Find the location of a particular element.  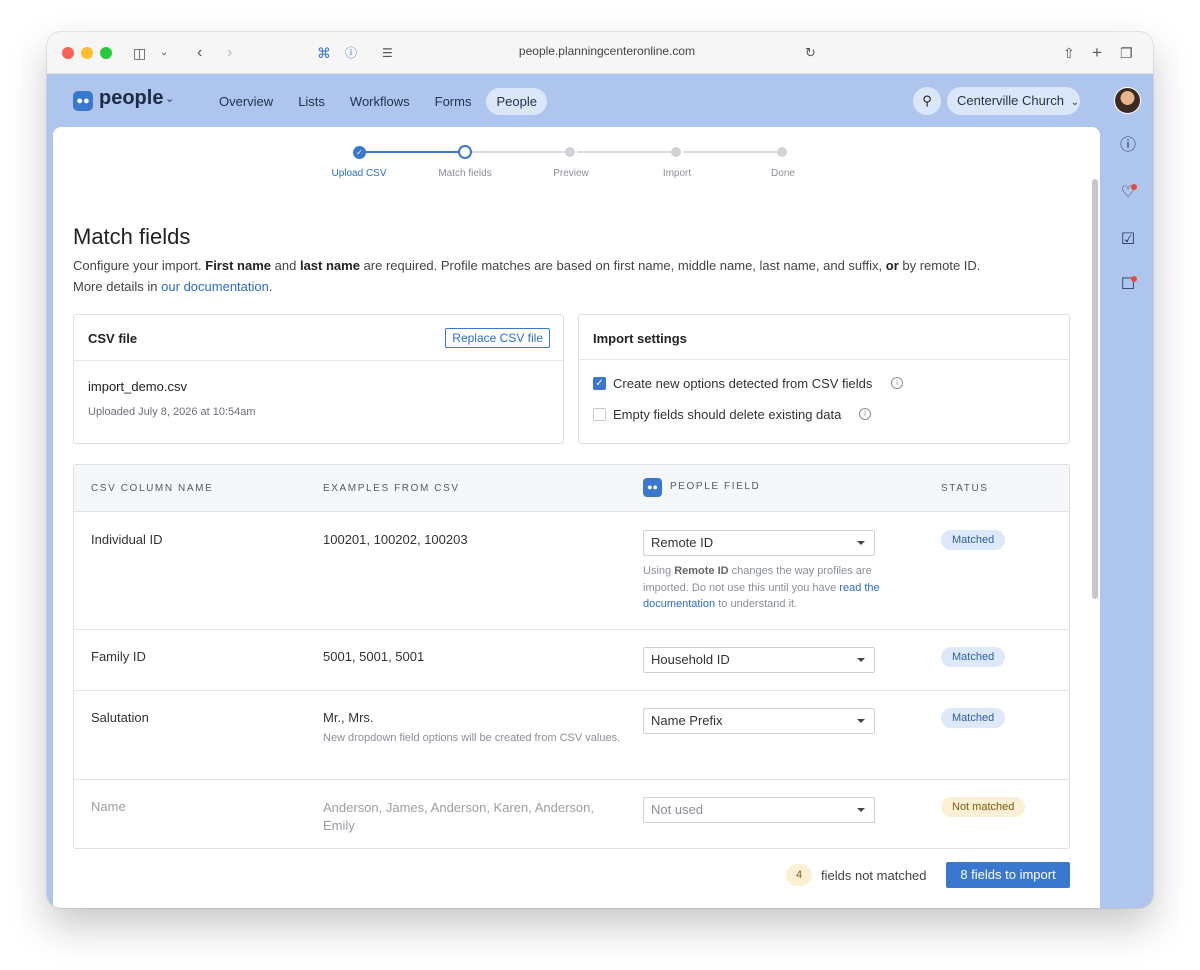

nav-forms: Forms is located at coordinates (453, 101).